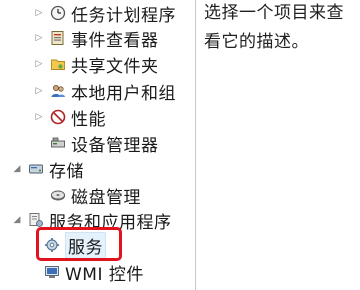 The image size is (360, 290). Describe the element at coordinates (195, 145) in the screenshot. I see `pane-divider` at that location.